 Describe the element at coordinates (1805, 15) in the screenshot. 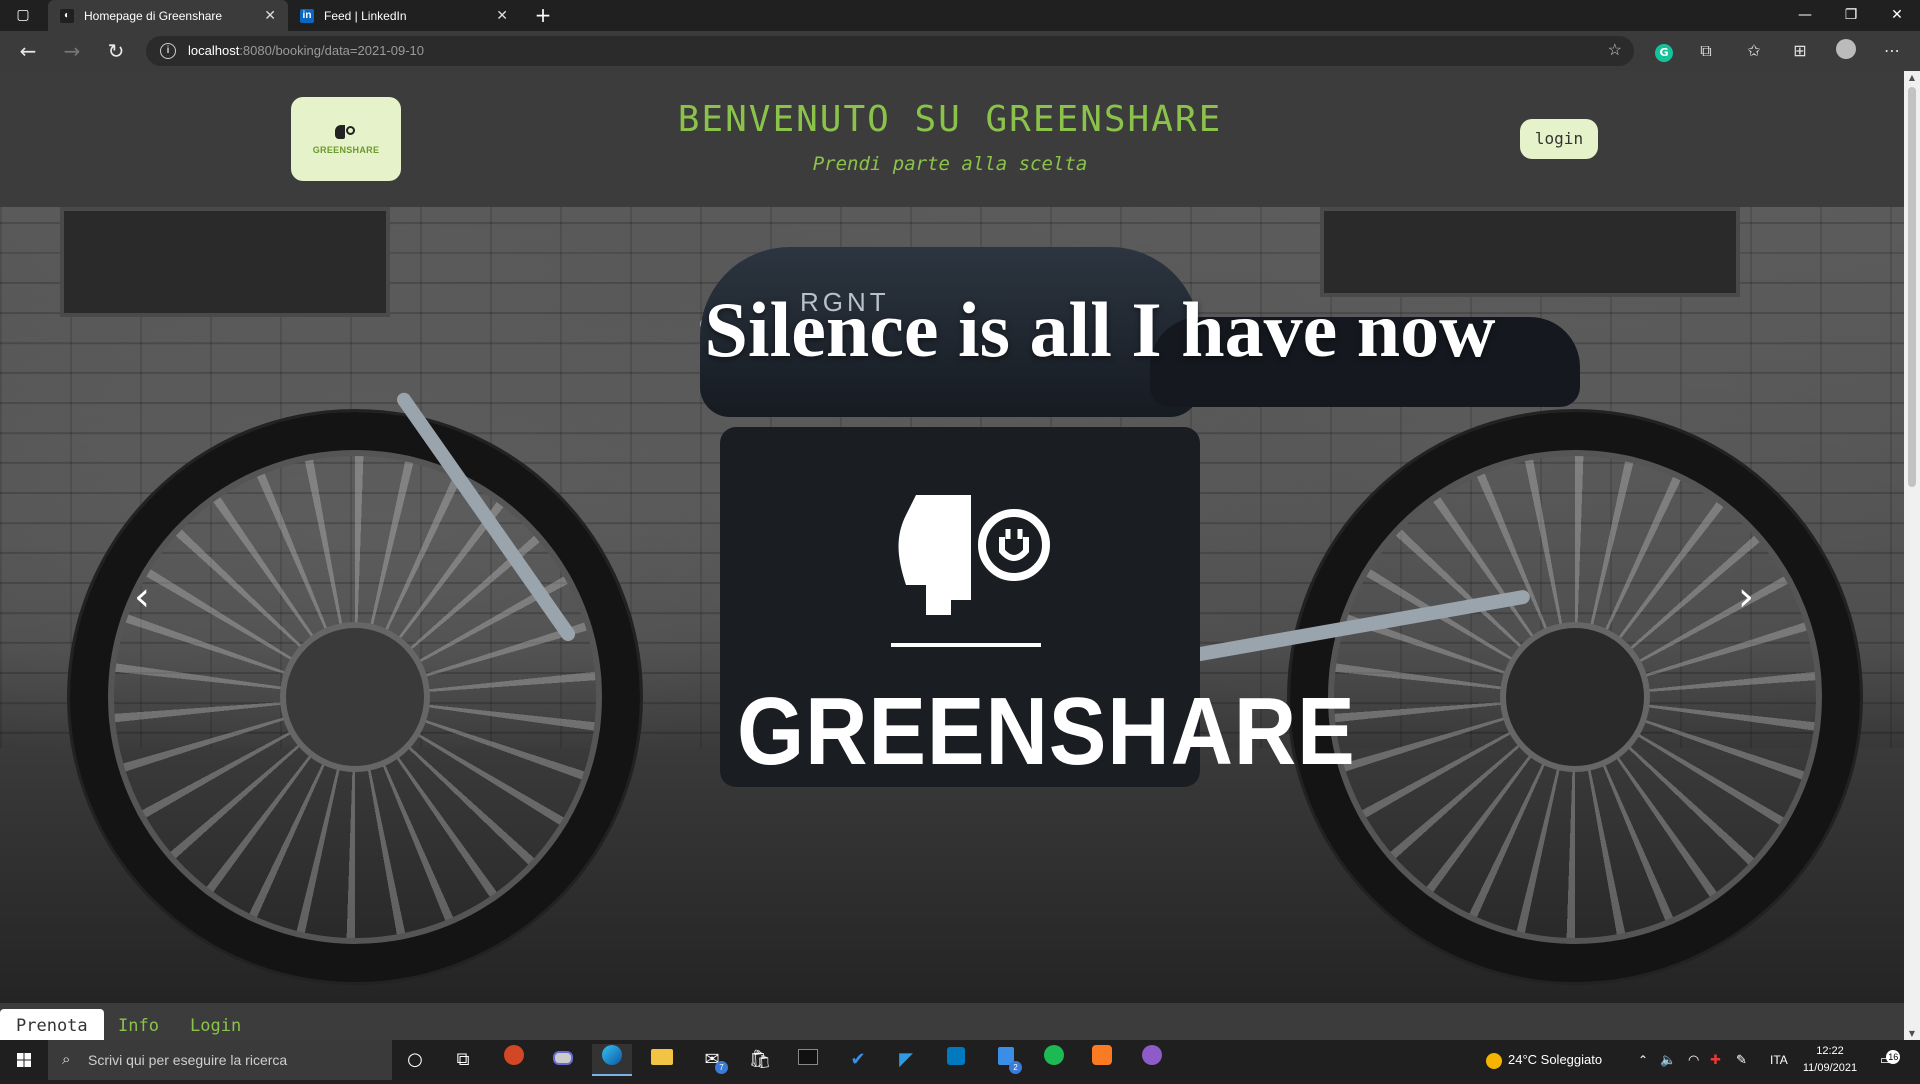

I see `minimize-icon: —` at that location.